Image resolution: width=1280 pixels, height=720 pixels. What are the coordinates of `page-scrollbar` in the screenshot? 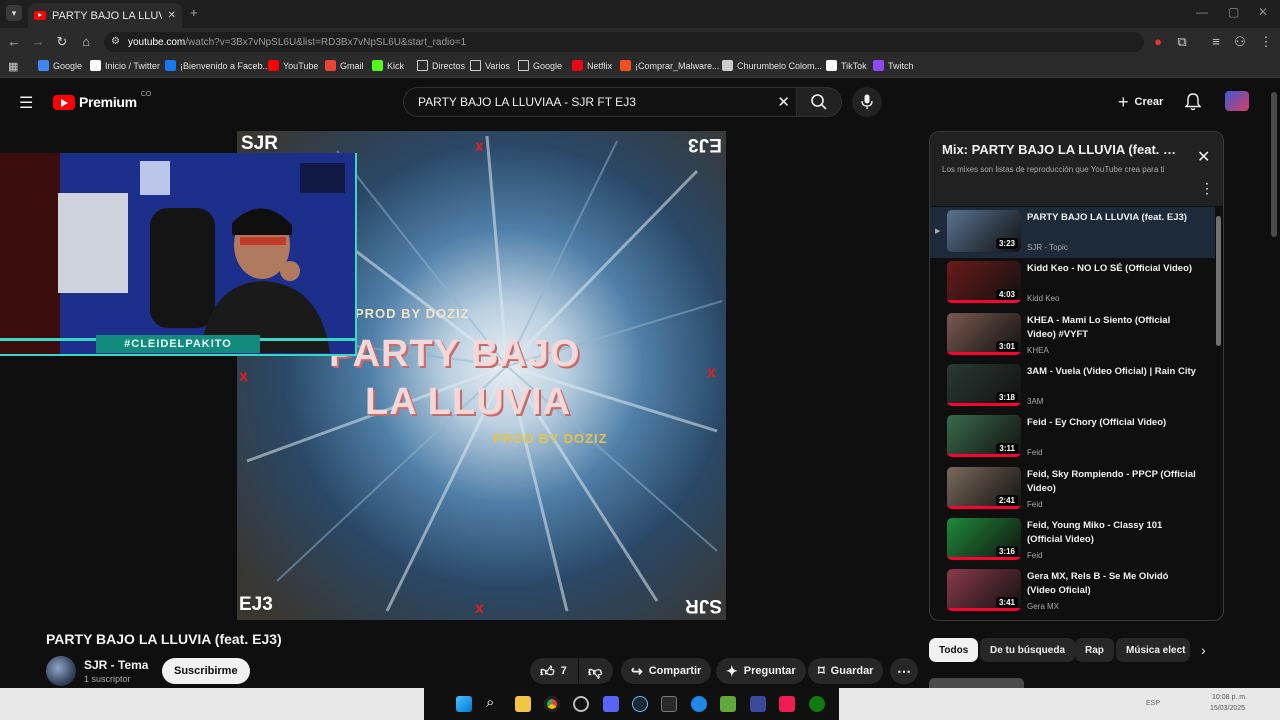 It's located at (1274, 164).